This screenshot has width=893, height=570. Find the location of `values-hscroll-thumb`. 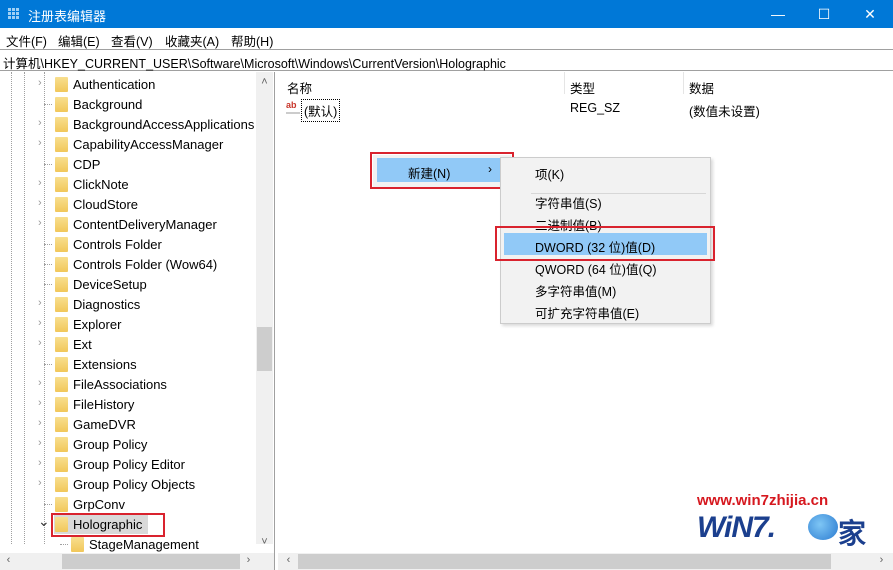

values-hscroll-thumb is located at coordinates (564, 561).